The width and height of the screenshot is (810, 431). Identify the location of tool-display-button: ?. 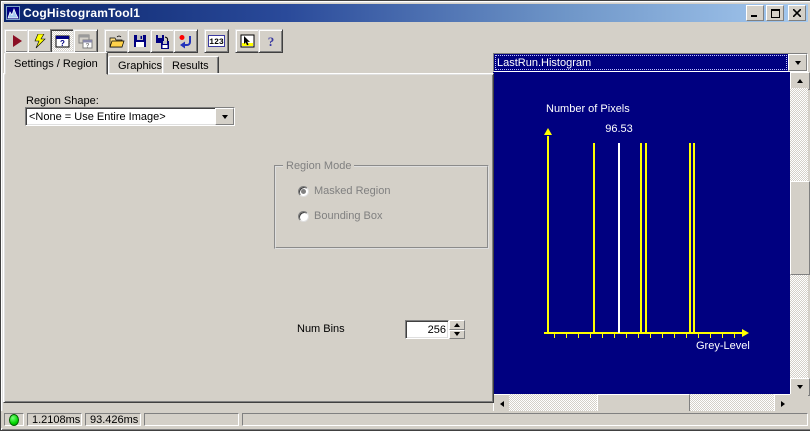
(62, 41).